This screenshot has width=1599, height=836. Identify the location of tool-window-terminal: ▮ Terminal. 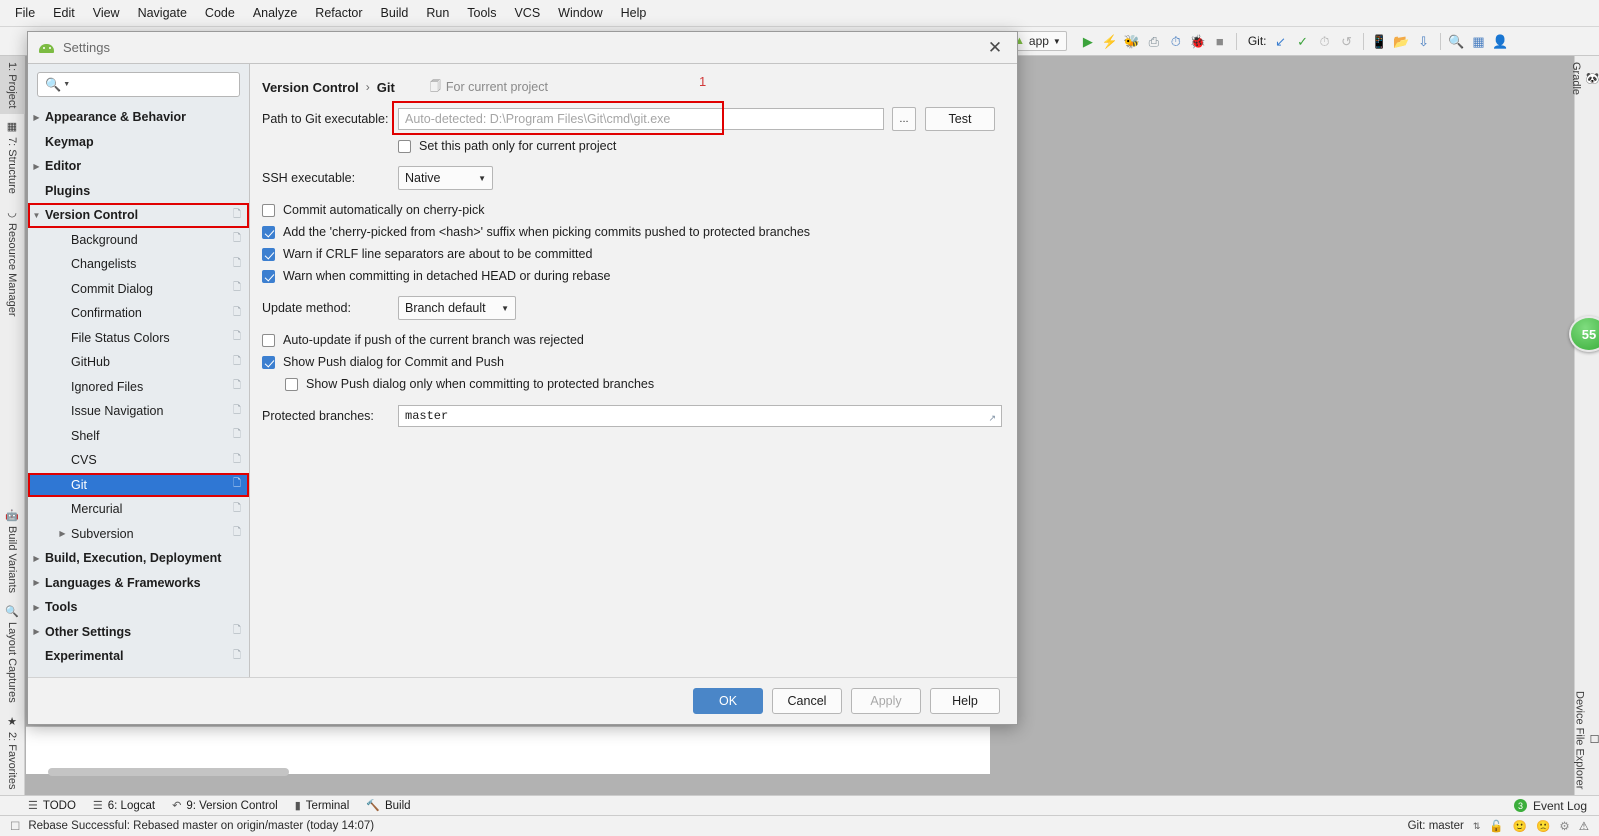
(322, 806).